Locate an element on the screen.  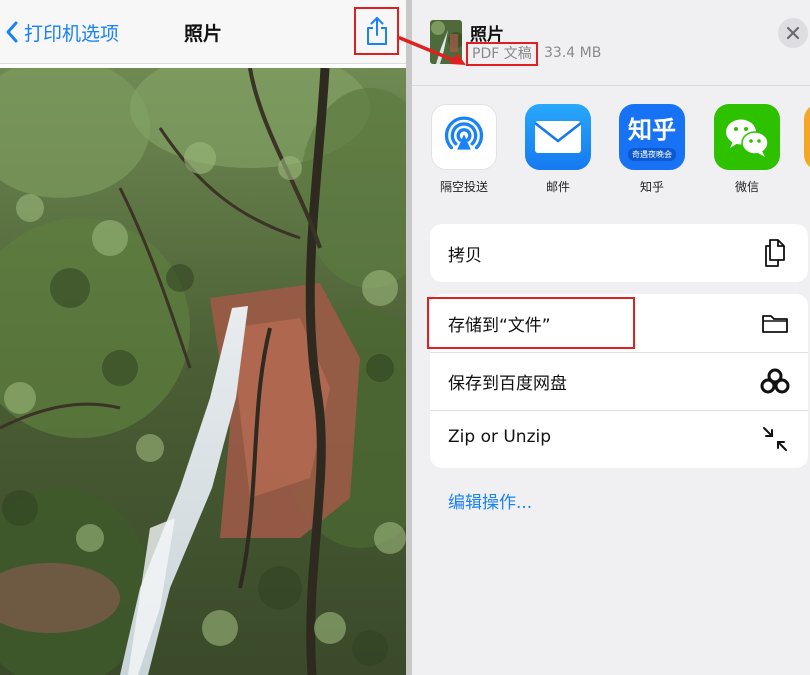
app-icon-partial is located at coordinates (807, 137).